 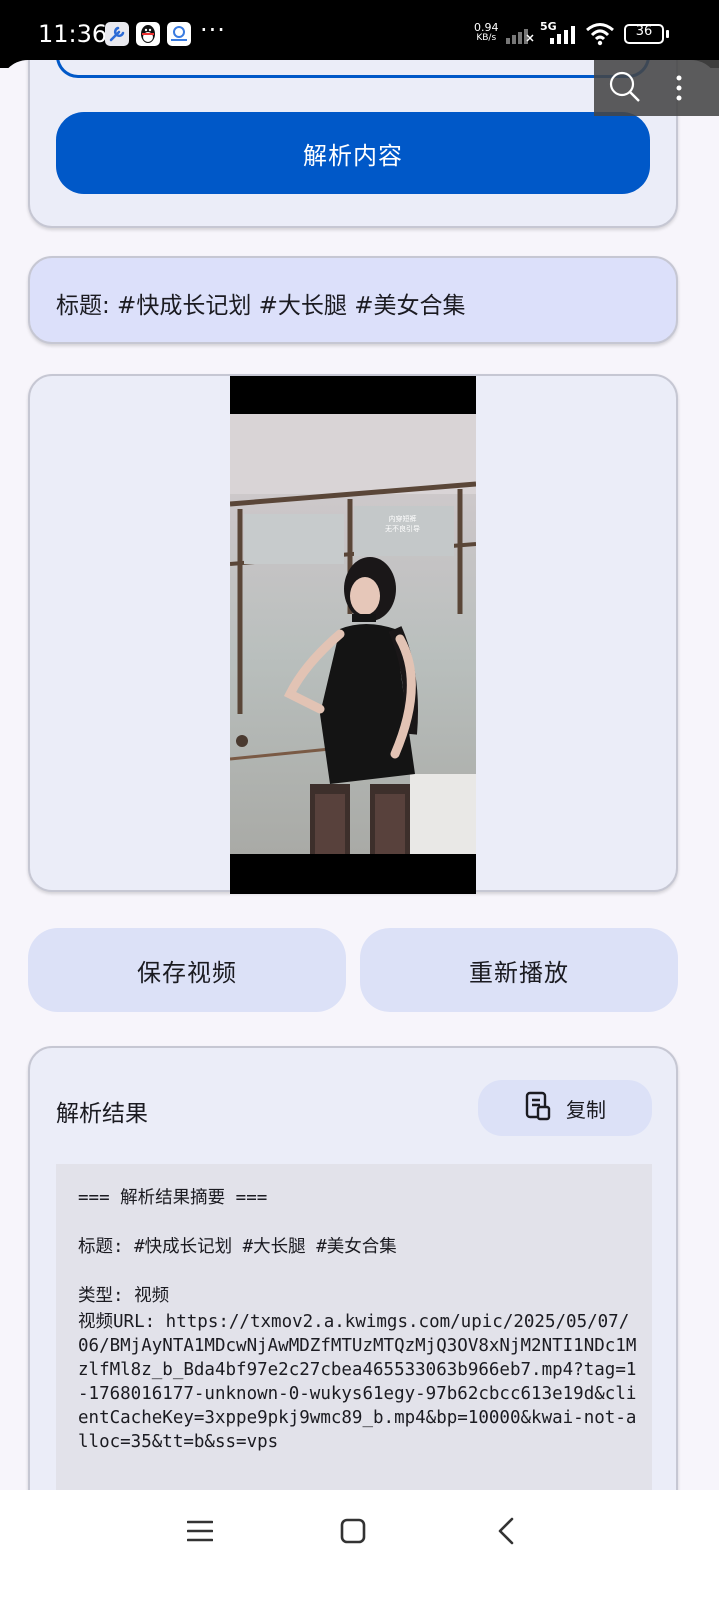 I want to click on more-notifications: ···, so click(x=213, y=30).